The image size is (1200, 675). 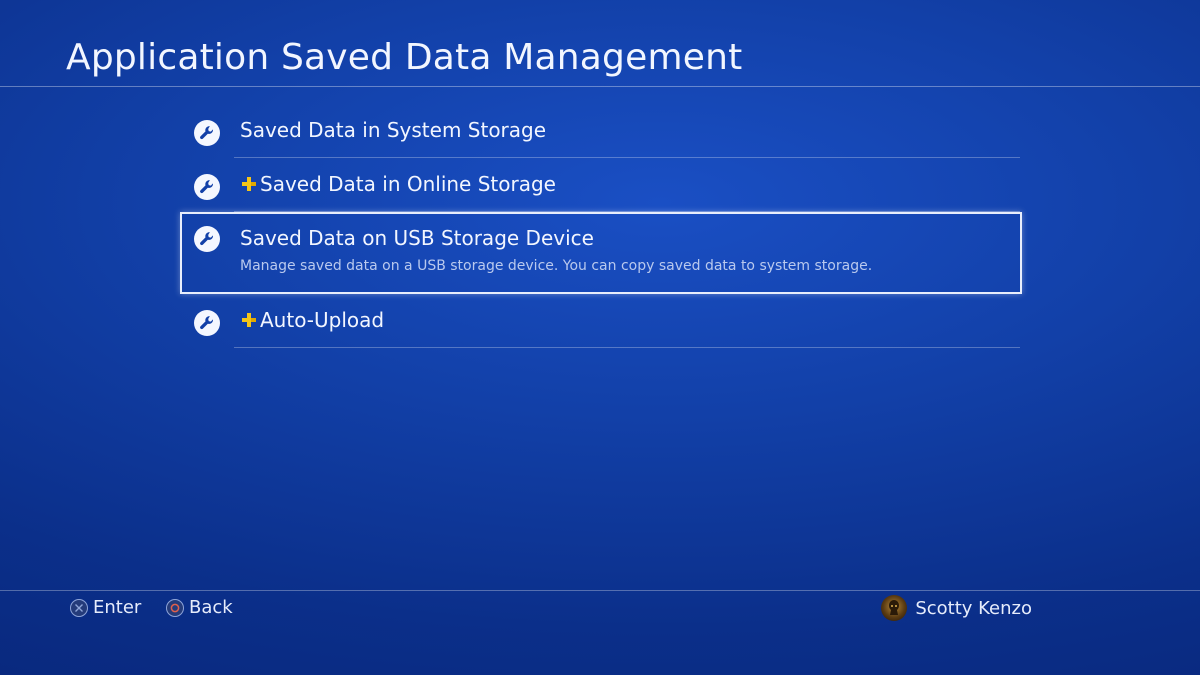 What do you see at coordinates (601, 185) in the screenshot?
I see `menu-item-online-storage: Saved Data in Online Storage` at bounding box center [601, 185].